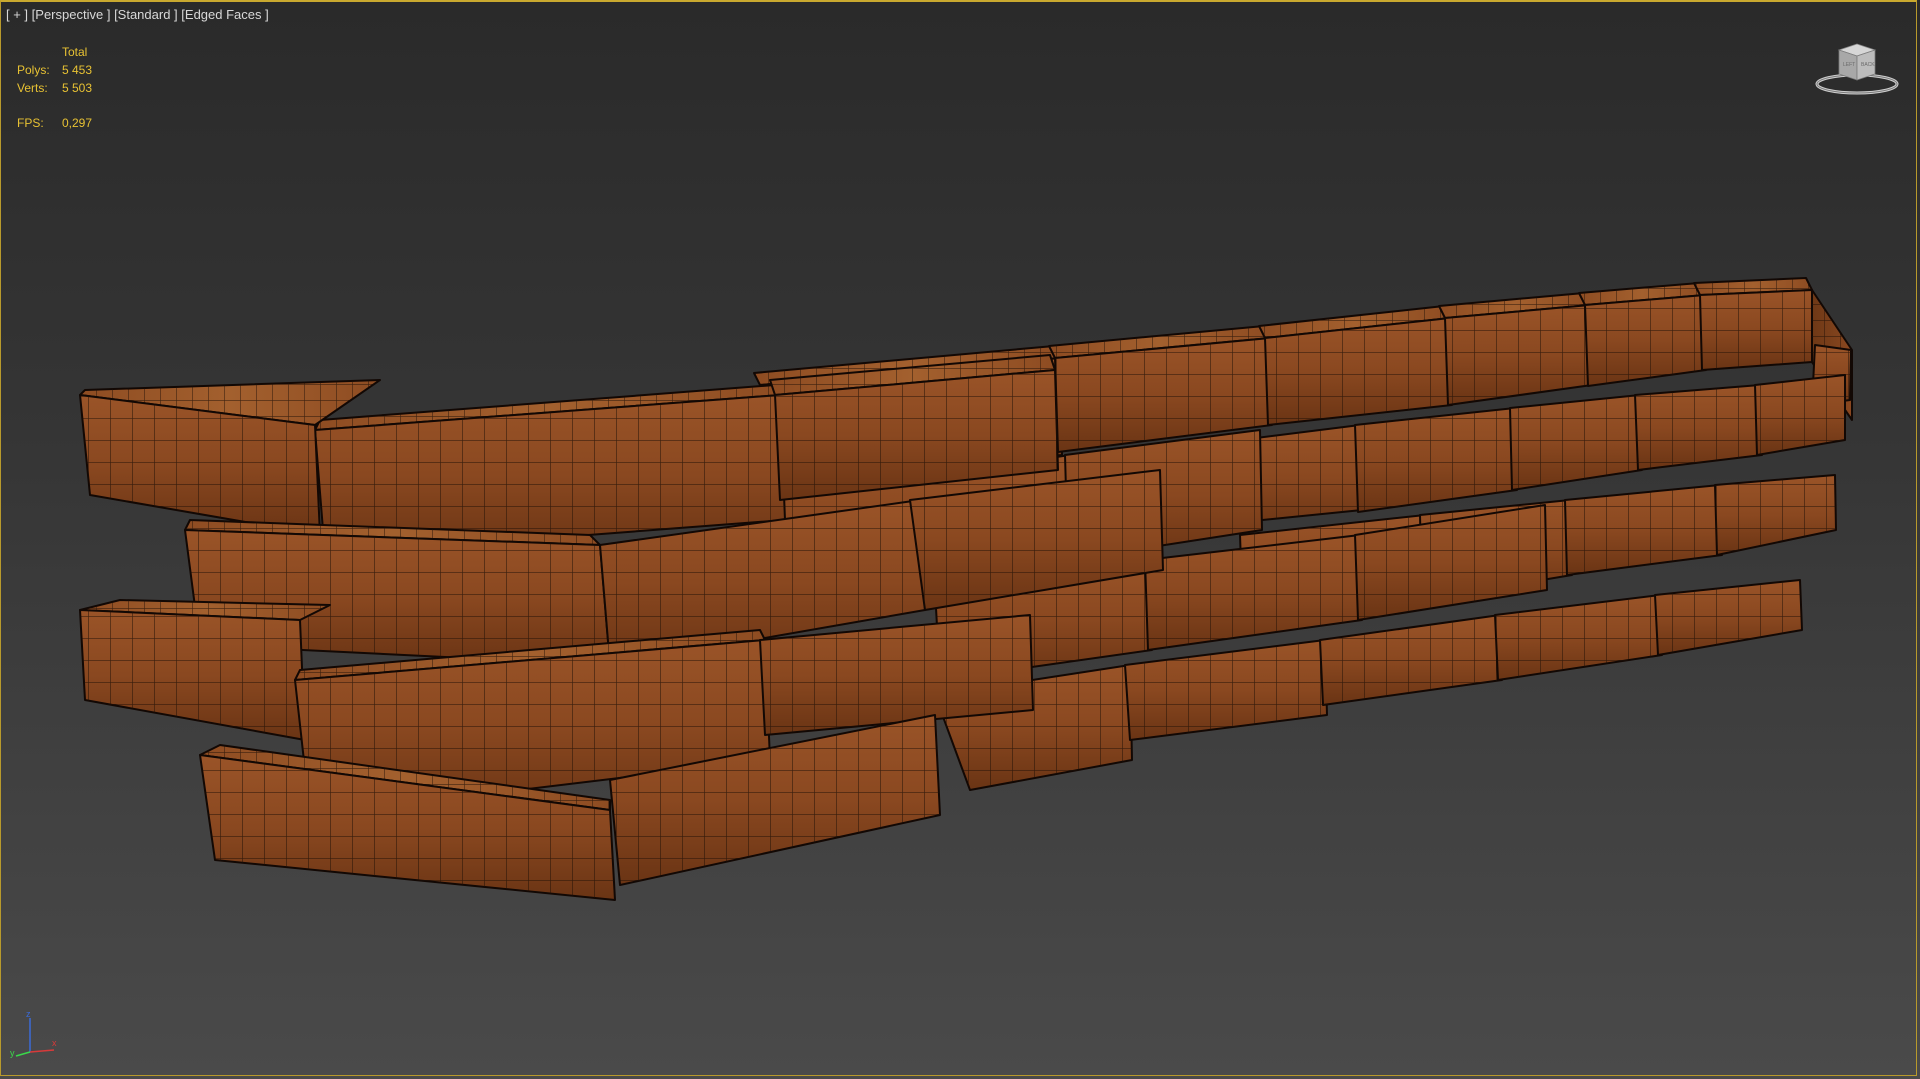 Image resolution: width=1920 pixels, height=1079 pixels. I want to click on axis-x-label: x, so click(54, 1043).